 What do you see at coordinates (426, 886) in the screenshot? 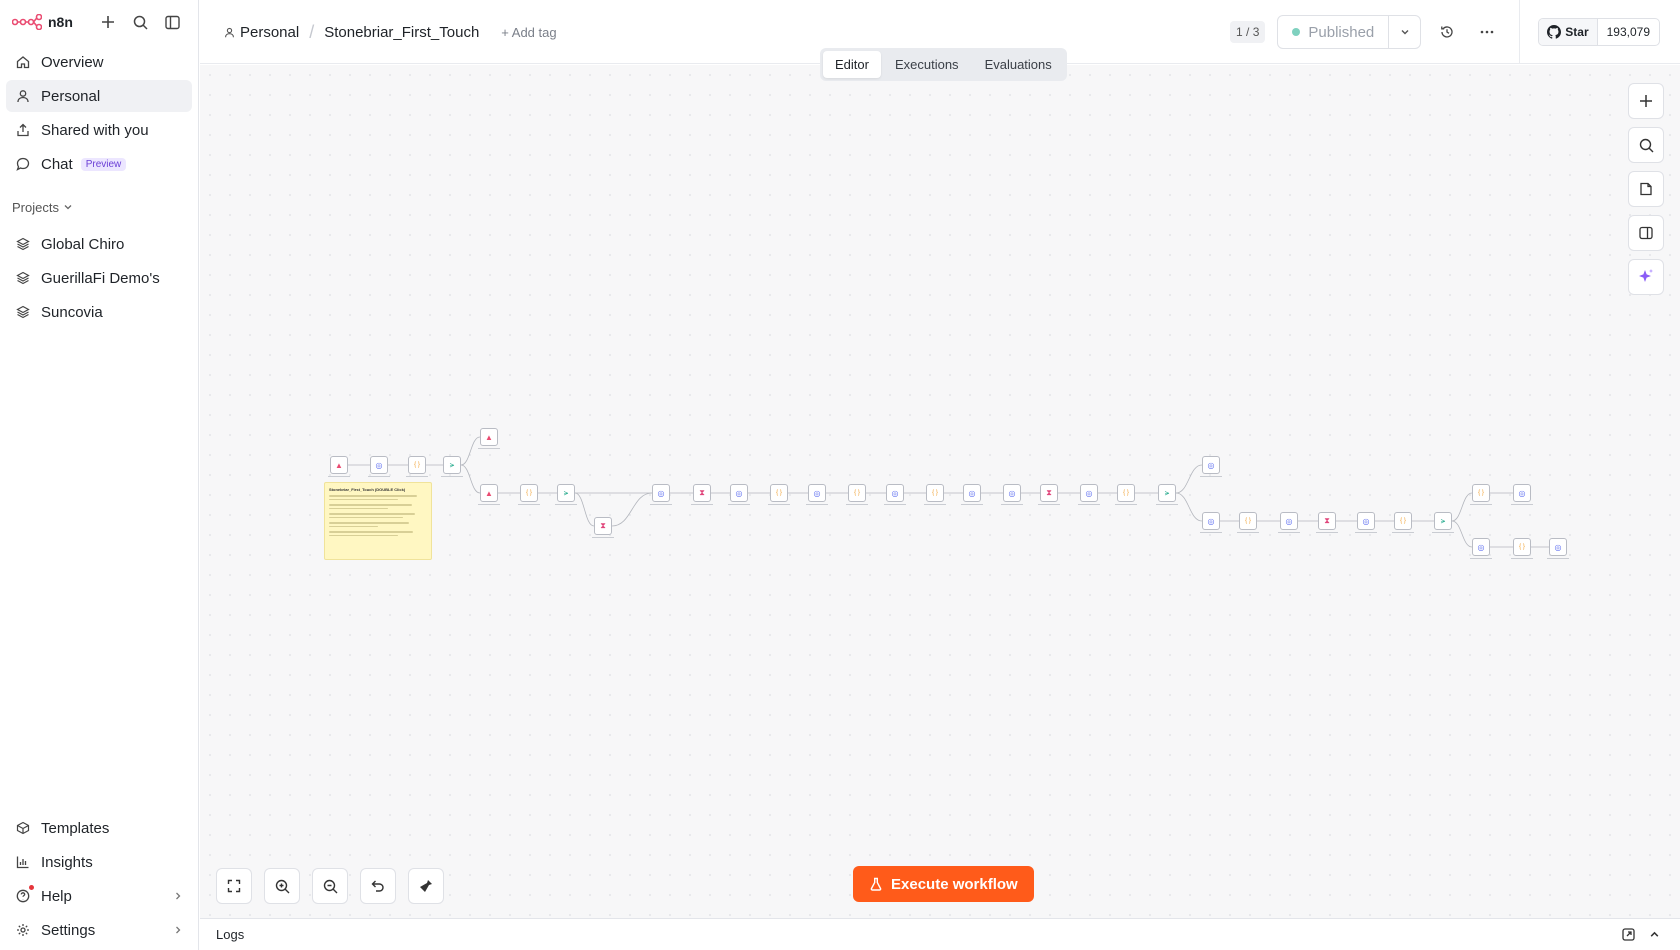
I see `tidy-up-button` at bounding box center [426, 886].